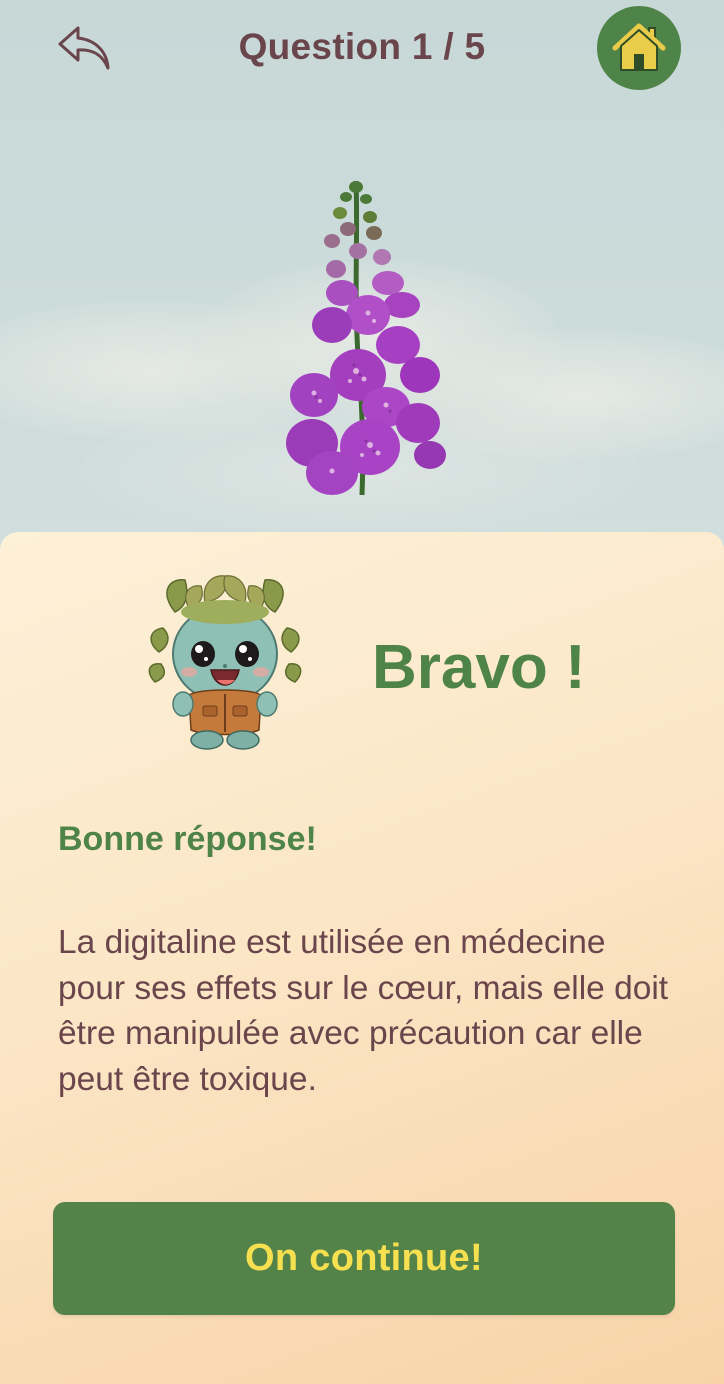 The width and height of the screenshot is (724, 1384). I want to click on home-button, so click(639, 48).